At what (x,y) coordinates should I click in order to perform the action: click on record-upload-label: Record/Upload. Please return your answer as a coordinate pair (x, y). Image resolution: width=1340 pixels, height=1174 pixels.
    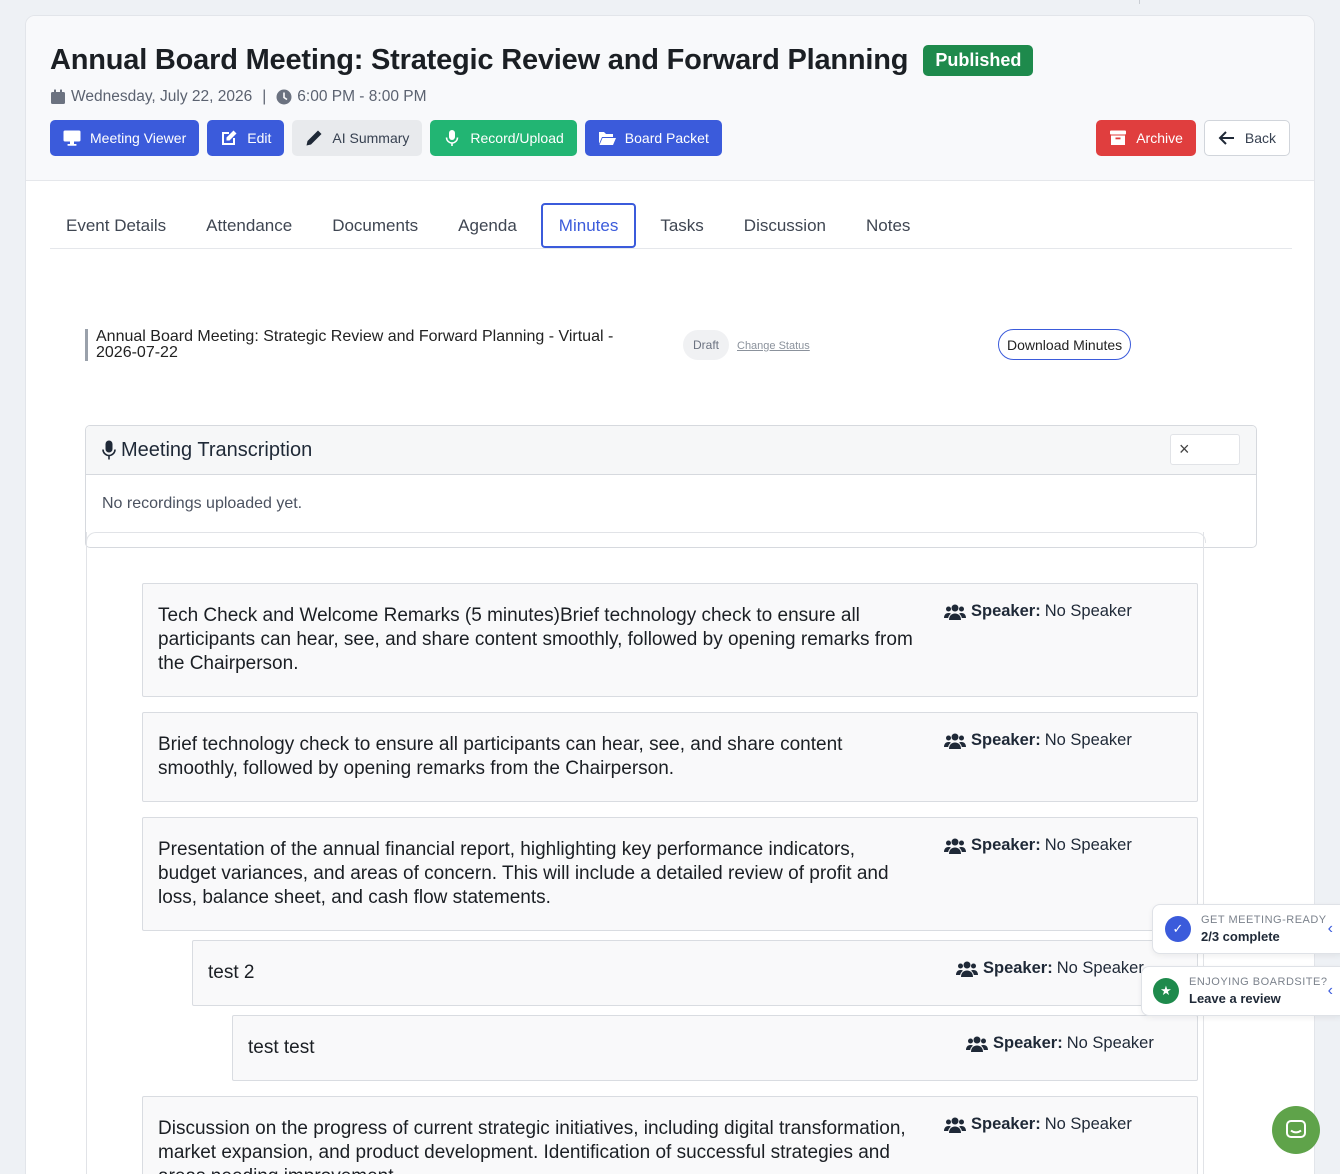
    Looking at the image, I should click on (517, 138).